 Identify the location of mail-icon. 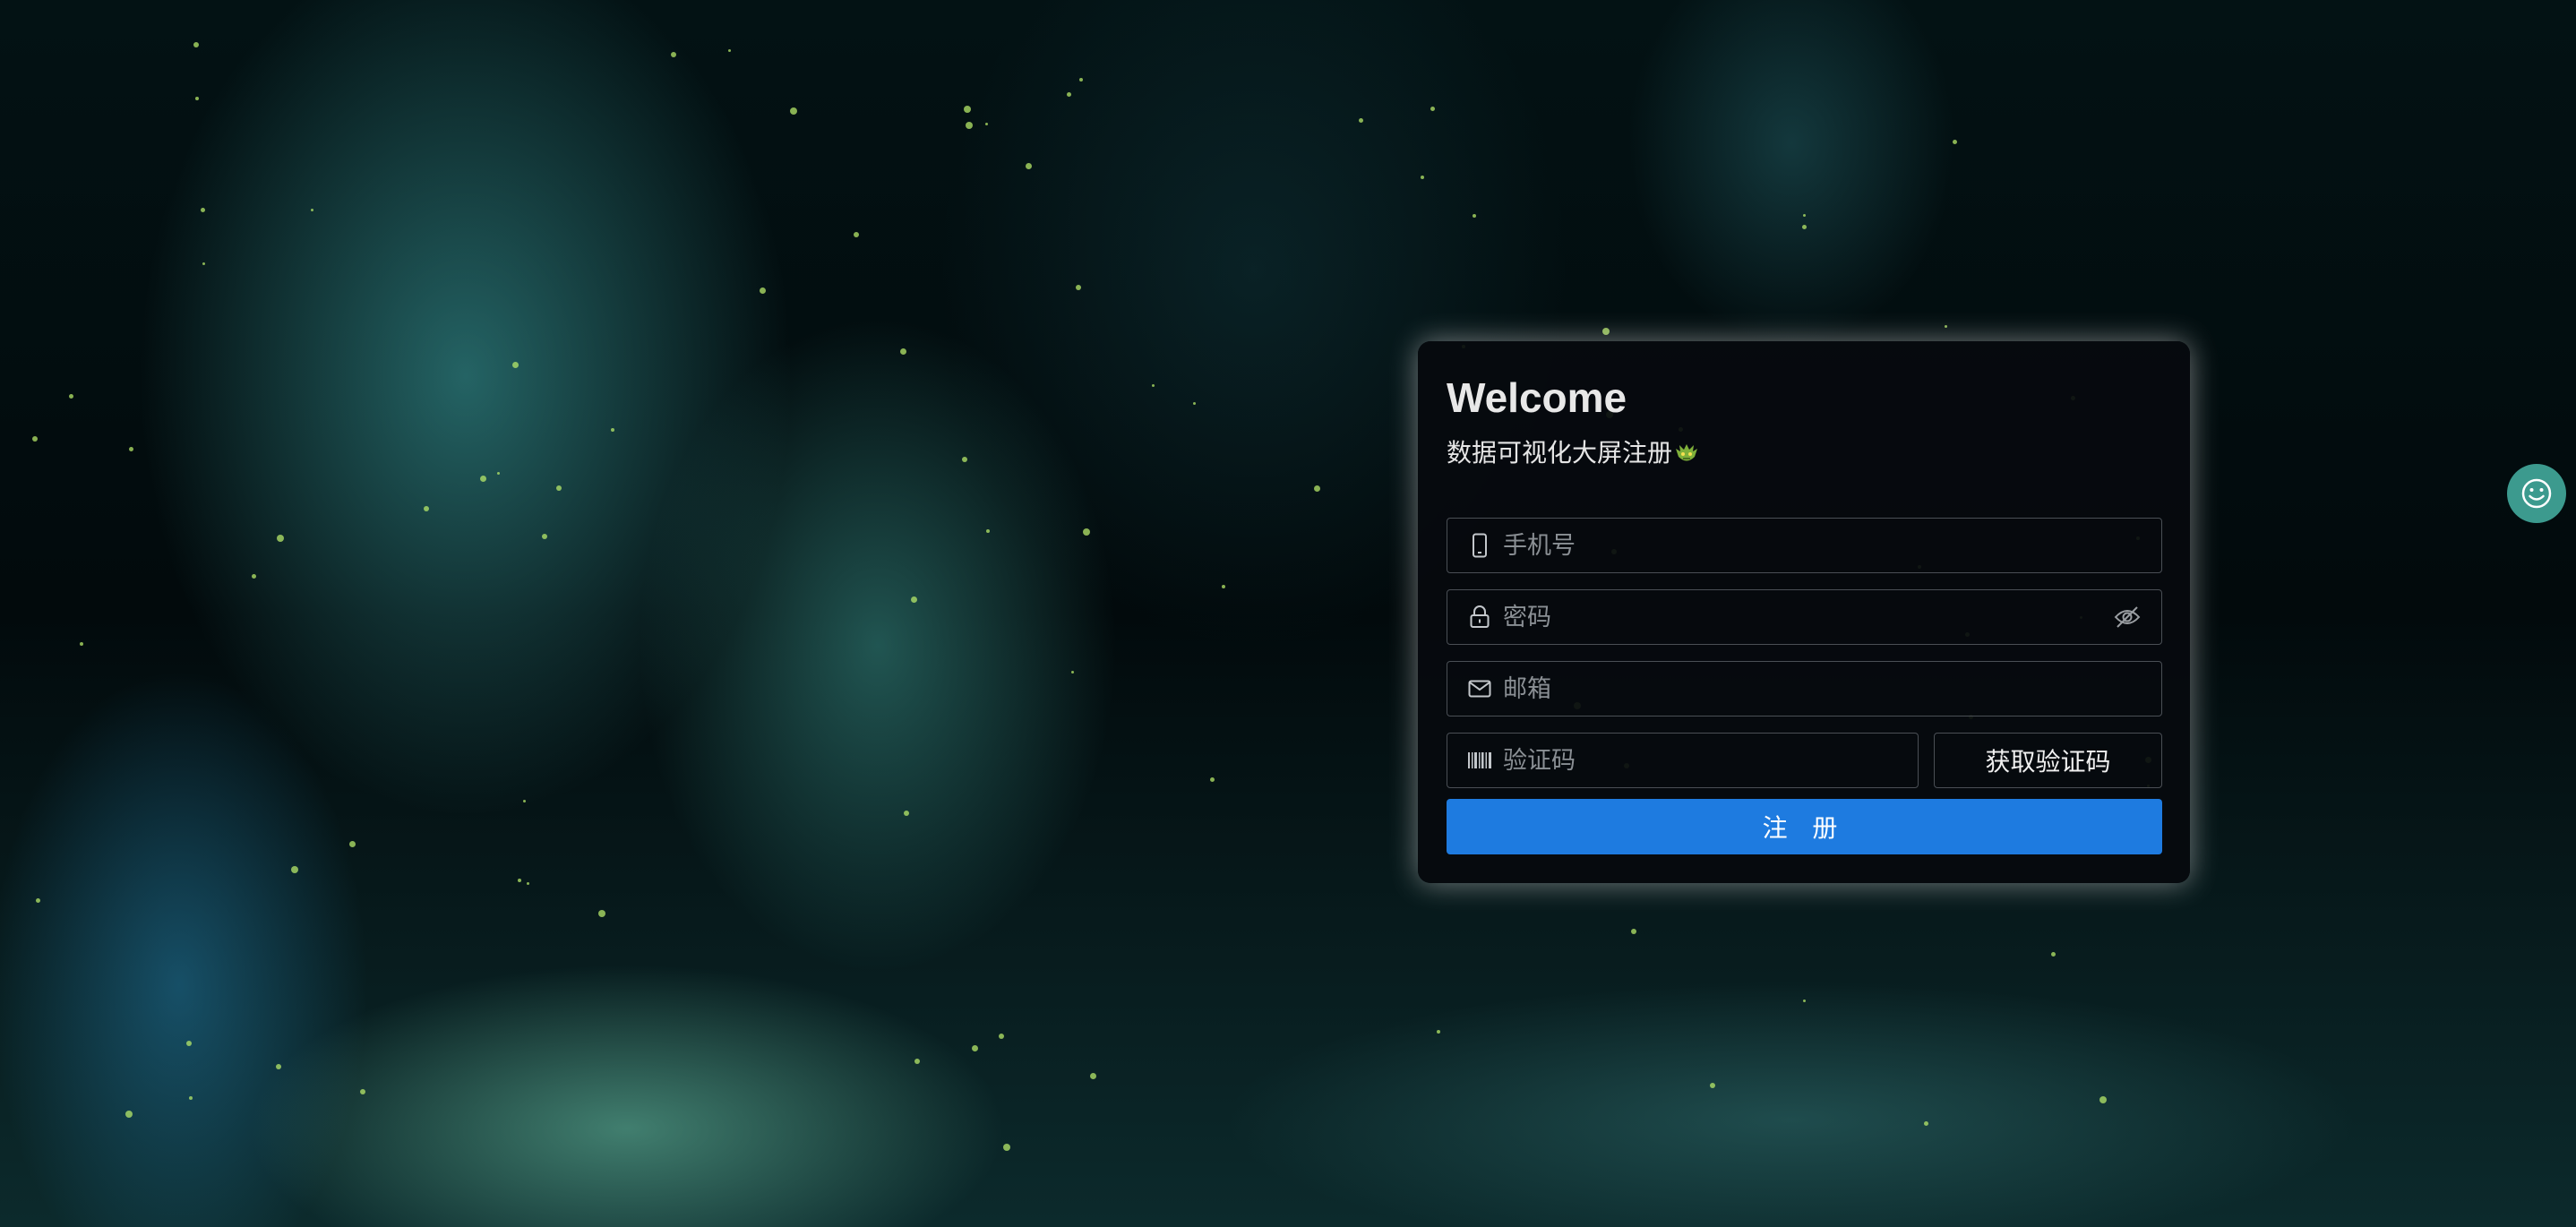
(1479, 688).